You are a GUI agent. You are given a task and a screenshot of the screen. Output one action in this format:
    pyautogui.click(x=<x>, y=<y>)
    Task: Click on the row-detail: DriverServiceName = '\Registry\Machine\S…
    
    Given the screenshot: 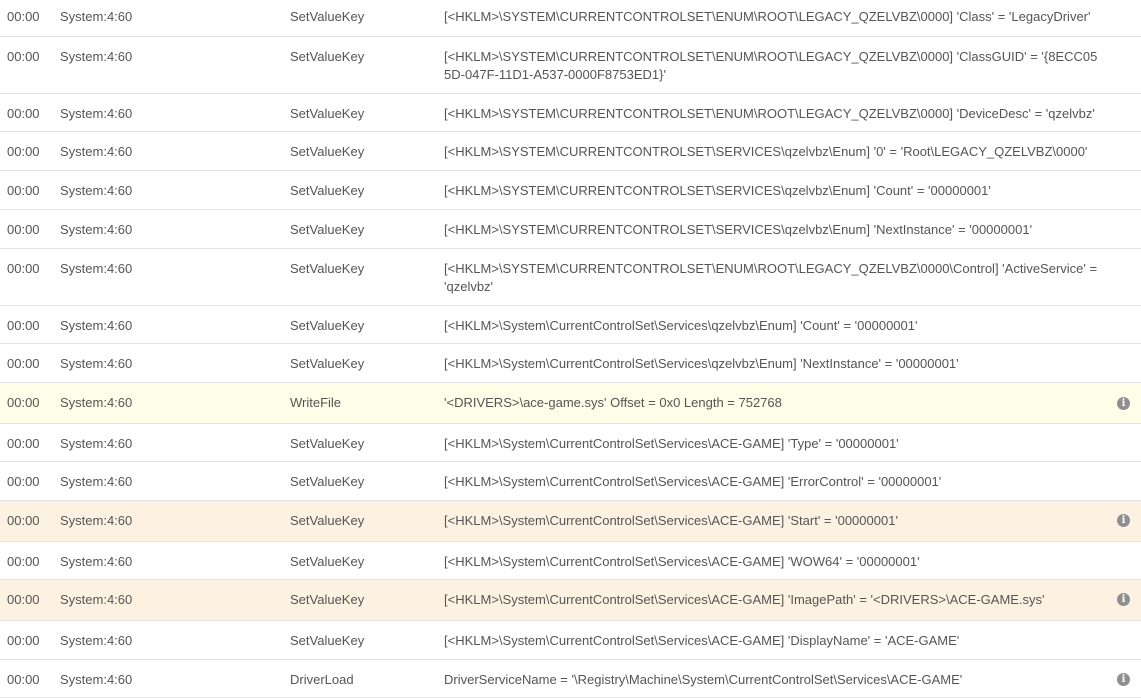 What is the action you would take?
    pyautogui.click(x=703, y=679)
    